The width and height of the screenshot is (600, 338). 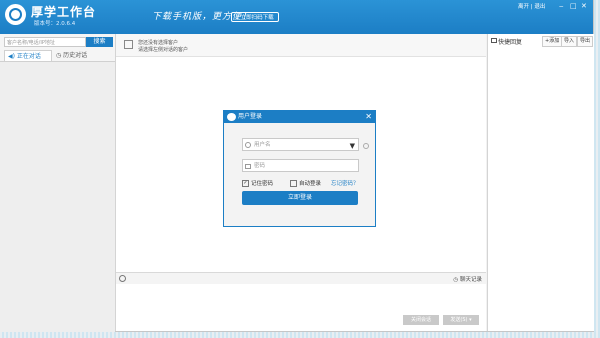 I want to click on username-placeholder: 用户名, so click(x=262, y=145).